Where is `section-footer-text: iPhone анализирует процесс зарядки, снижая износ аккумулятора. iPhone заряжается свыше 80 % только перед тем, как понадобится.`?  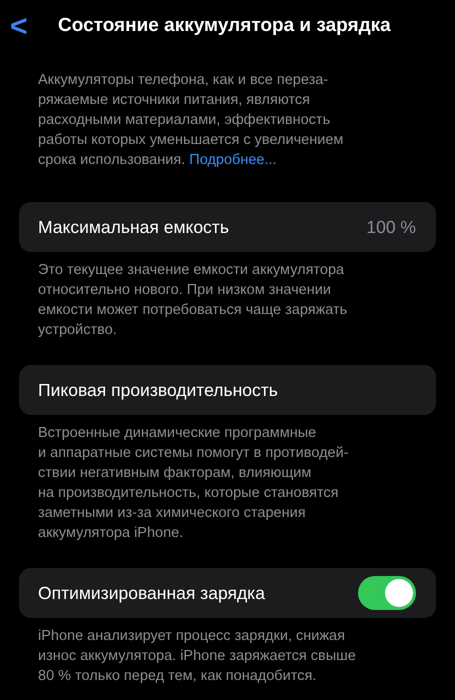 section-footer-text: iPhone анализирует процесс зарядки, снижая износ аккумулятора. iPhone заряжается свыше 80 % только перед тем, как понадобится. is located at coordinates (197, 656).